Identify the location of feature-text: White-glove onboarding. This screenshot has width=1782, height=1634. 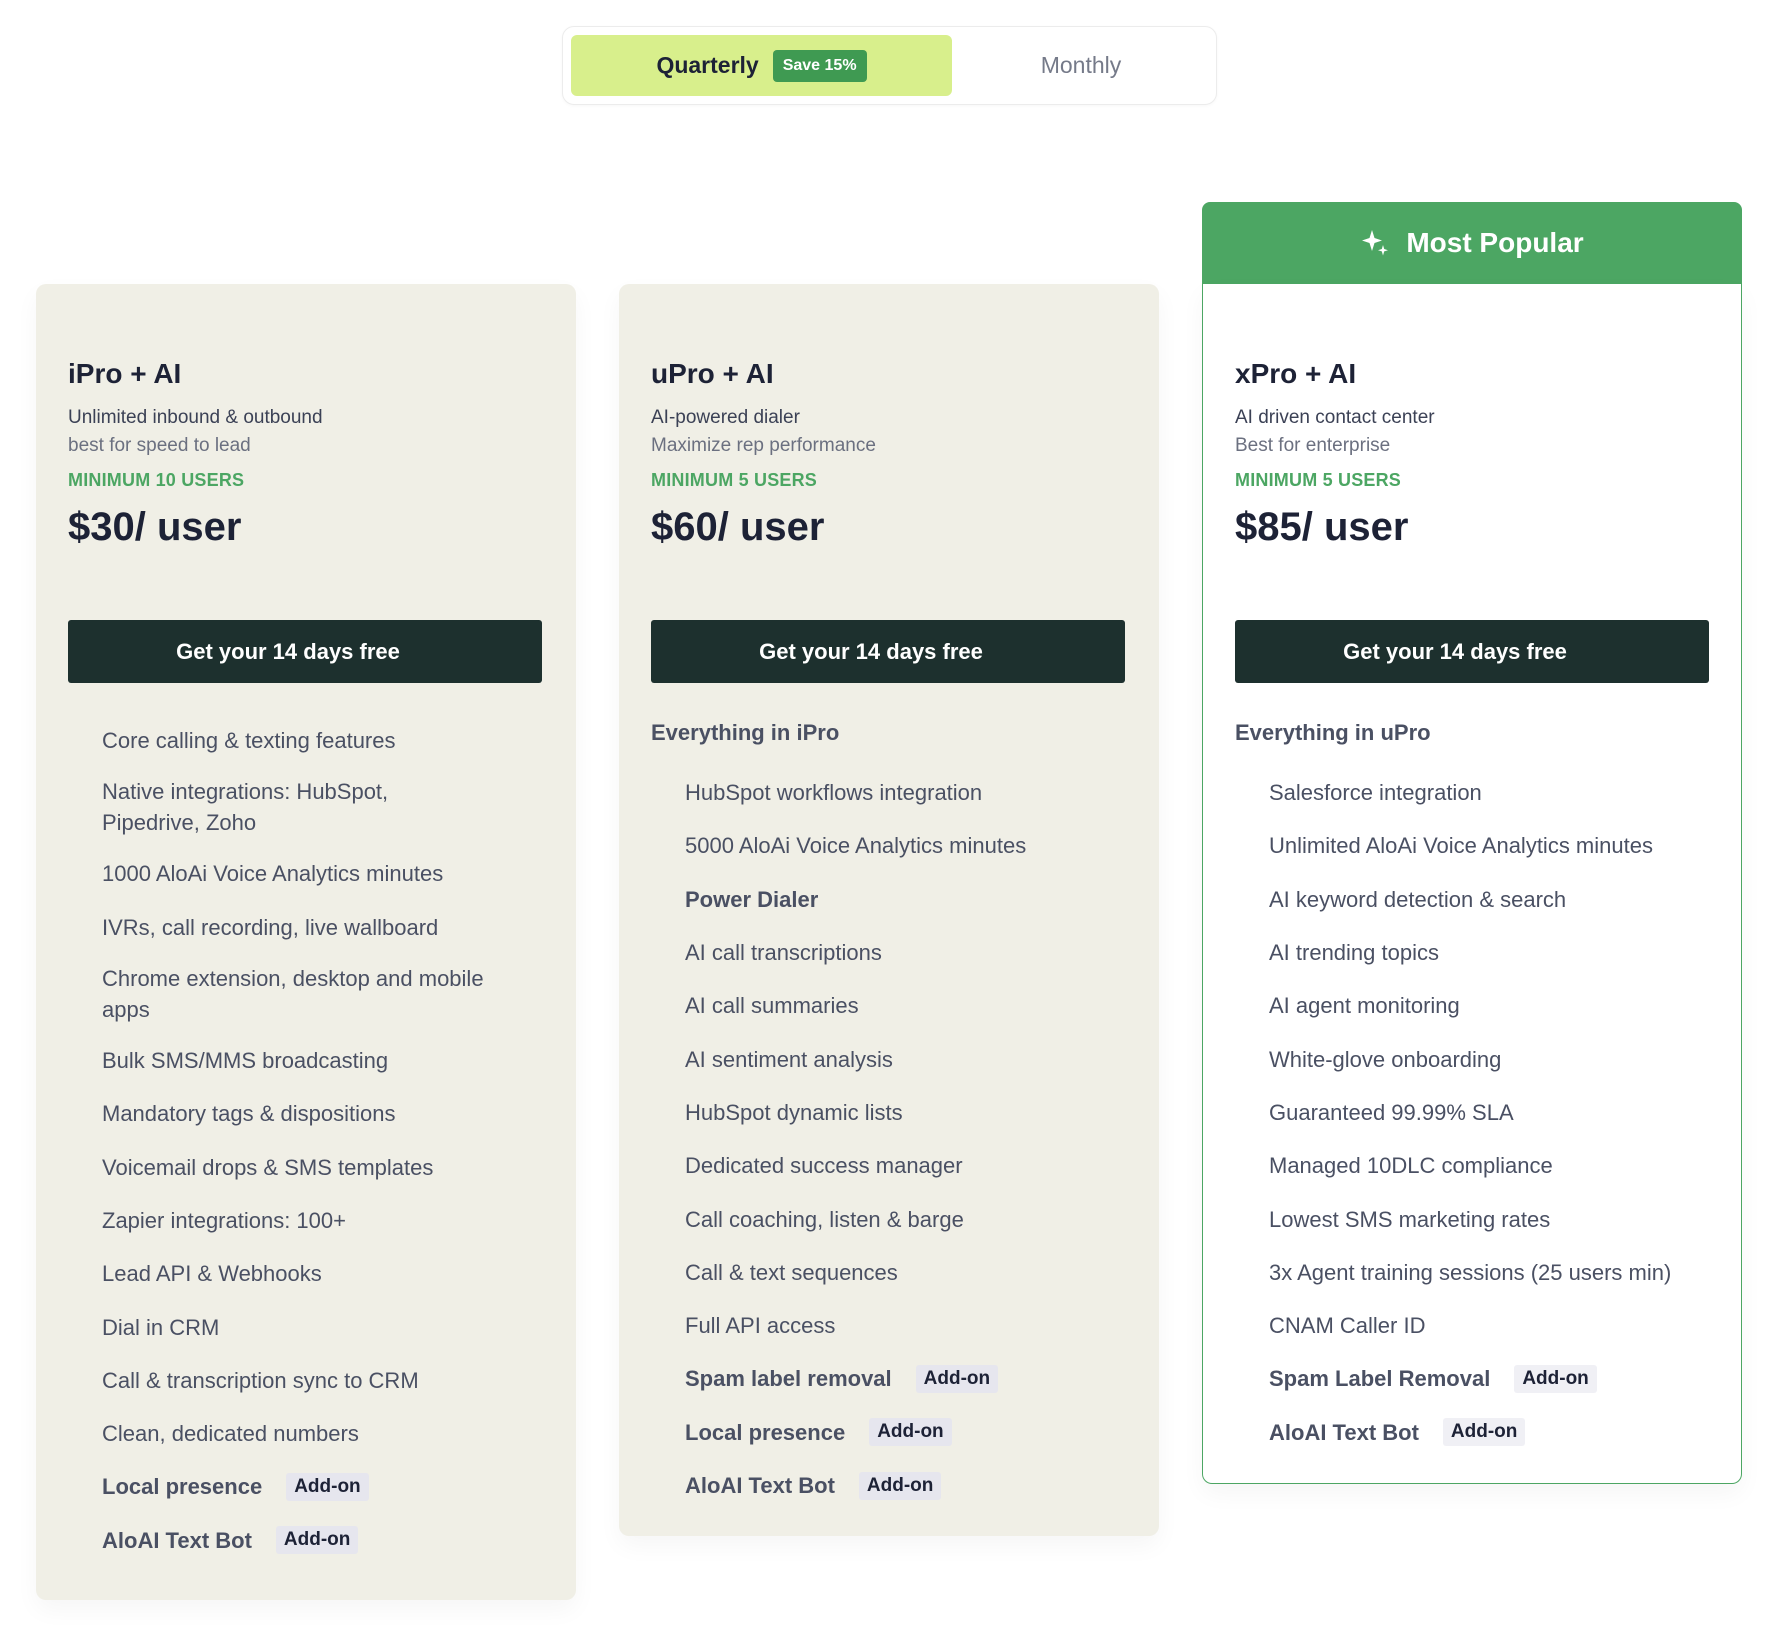
(1385, 1059).